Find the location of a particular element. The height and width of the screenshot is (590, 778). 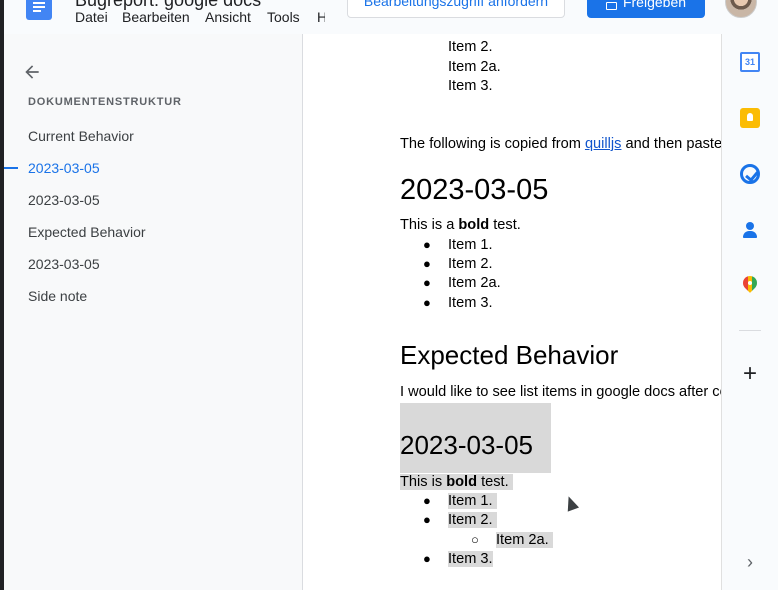

list-item: Item 1. is located at coordinates (470, 245).